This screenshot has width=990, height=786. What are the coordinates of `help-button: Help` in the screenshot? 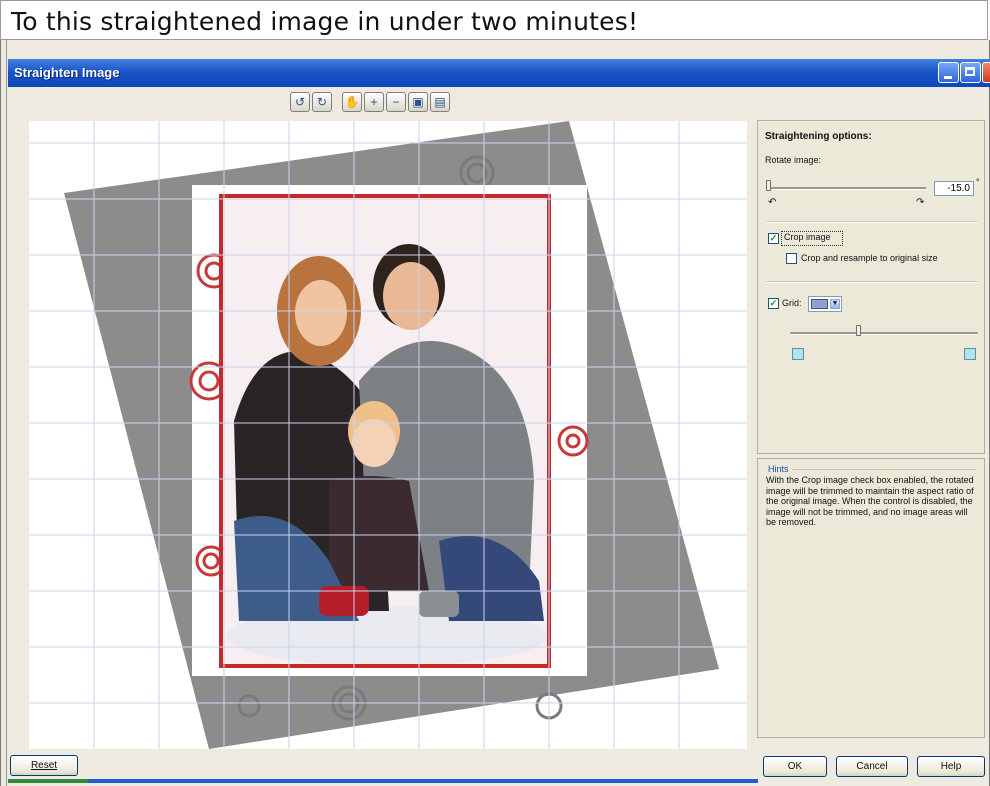 It's located at (951, 766).